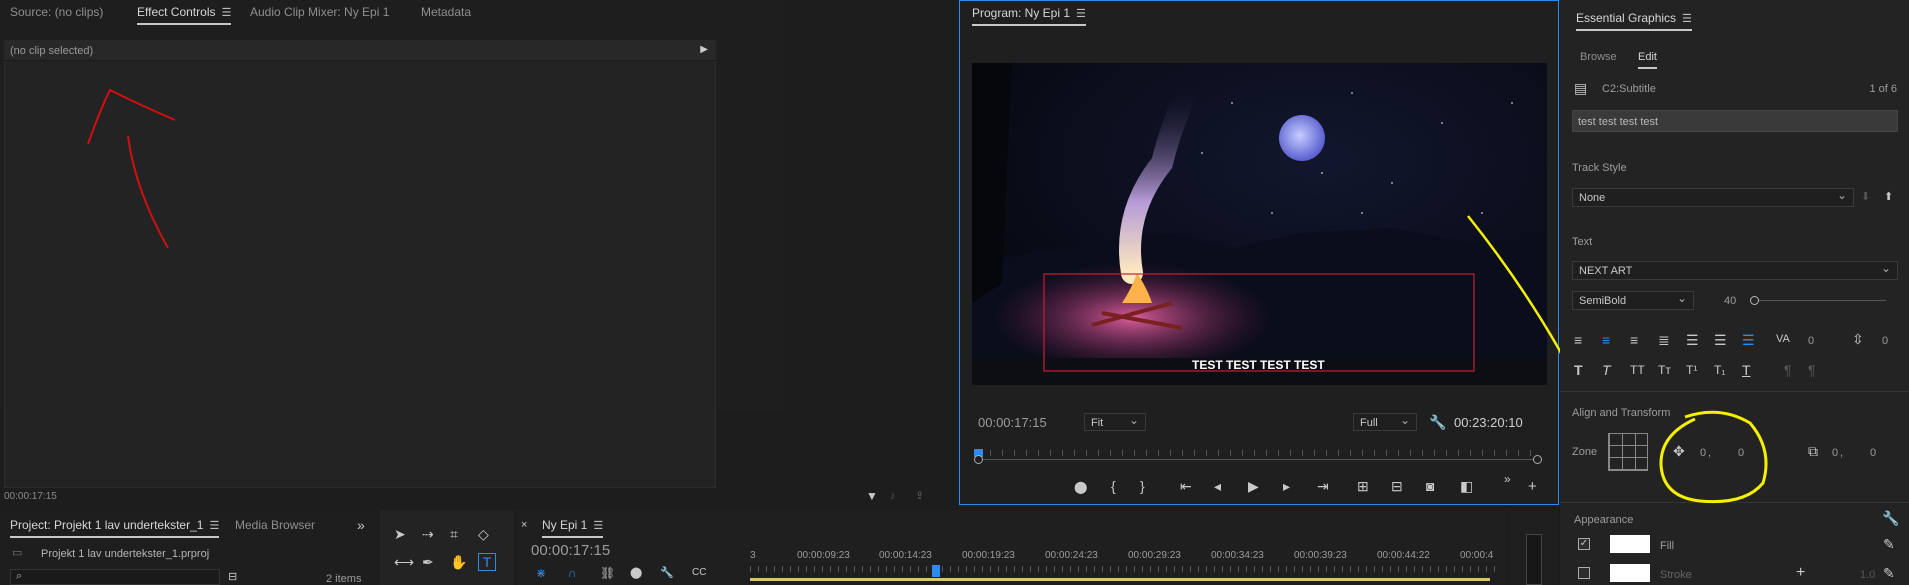 The image size is (1909, 585). Describe the element at coordinates (1584, 544) in the screenshot. I see `fill-checkbox: ✓` at that location.